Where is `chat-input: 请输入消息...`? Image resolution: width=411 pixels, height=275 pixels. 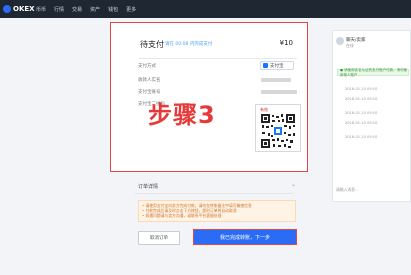 chat-input: 请输入消息... is located at coordinates (347, 190).